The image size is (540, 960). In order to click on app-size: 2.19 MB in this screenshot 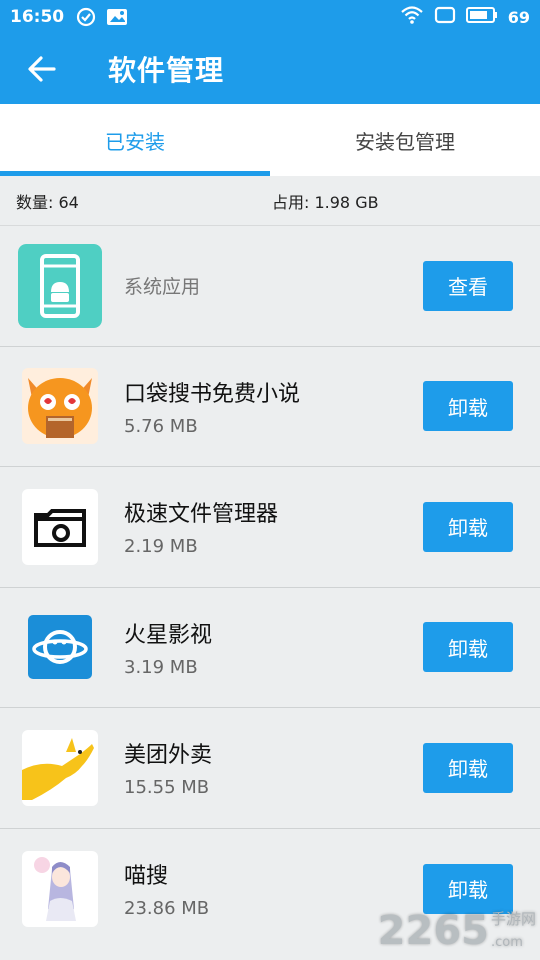, I will do `click(161, 547)`.